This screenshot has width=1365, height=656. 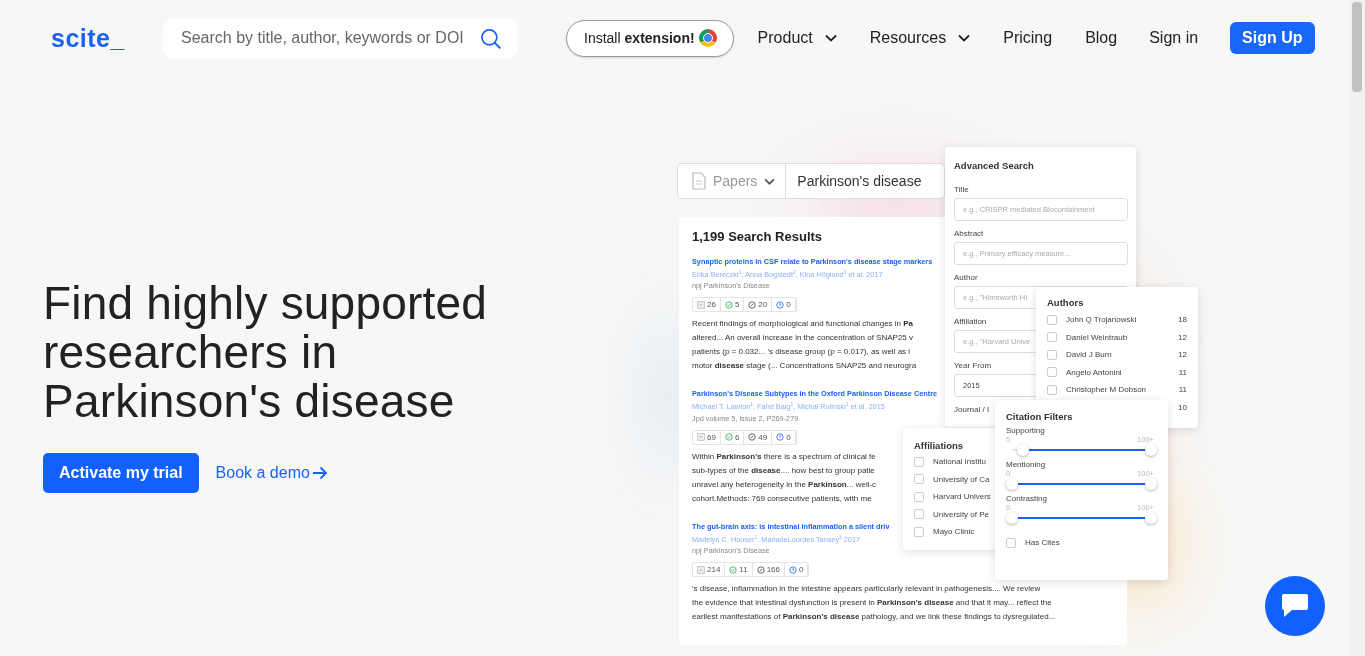 I want to click on field-label: Author, so click(x=966, y=277).